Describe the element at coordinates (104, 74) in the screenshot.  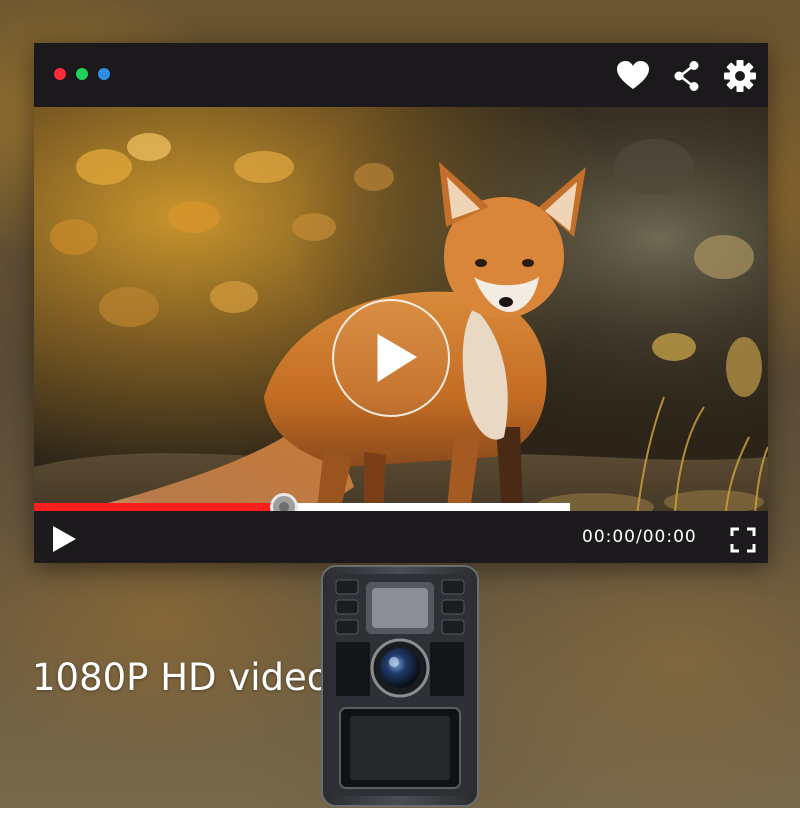
I see `maximize-window-dot` at that location.